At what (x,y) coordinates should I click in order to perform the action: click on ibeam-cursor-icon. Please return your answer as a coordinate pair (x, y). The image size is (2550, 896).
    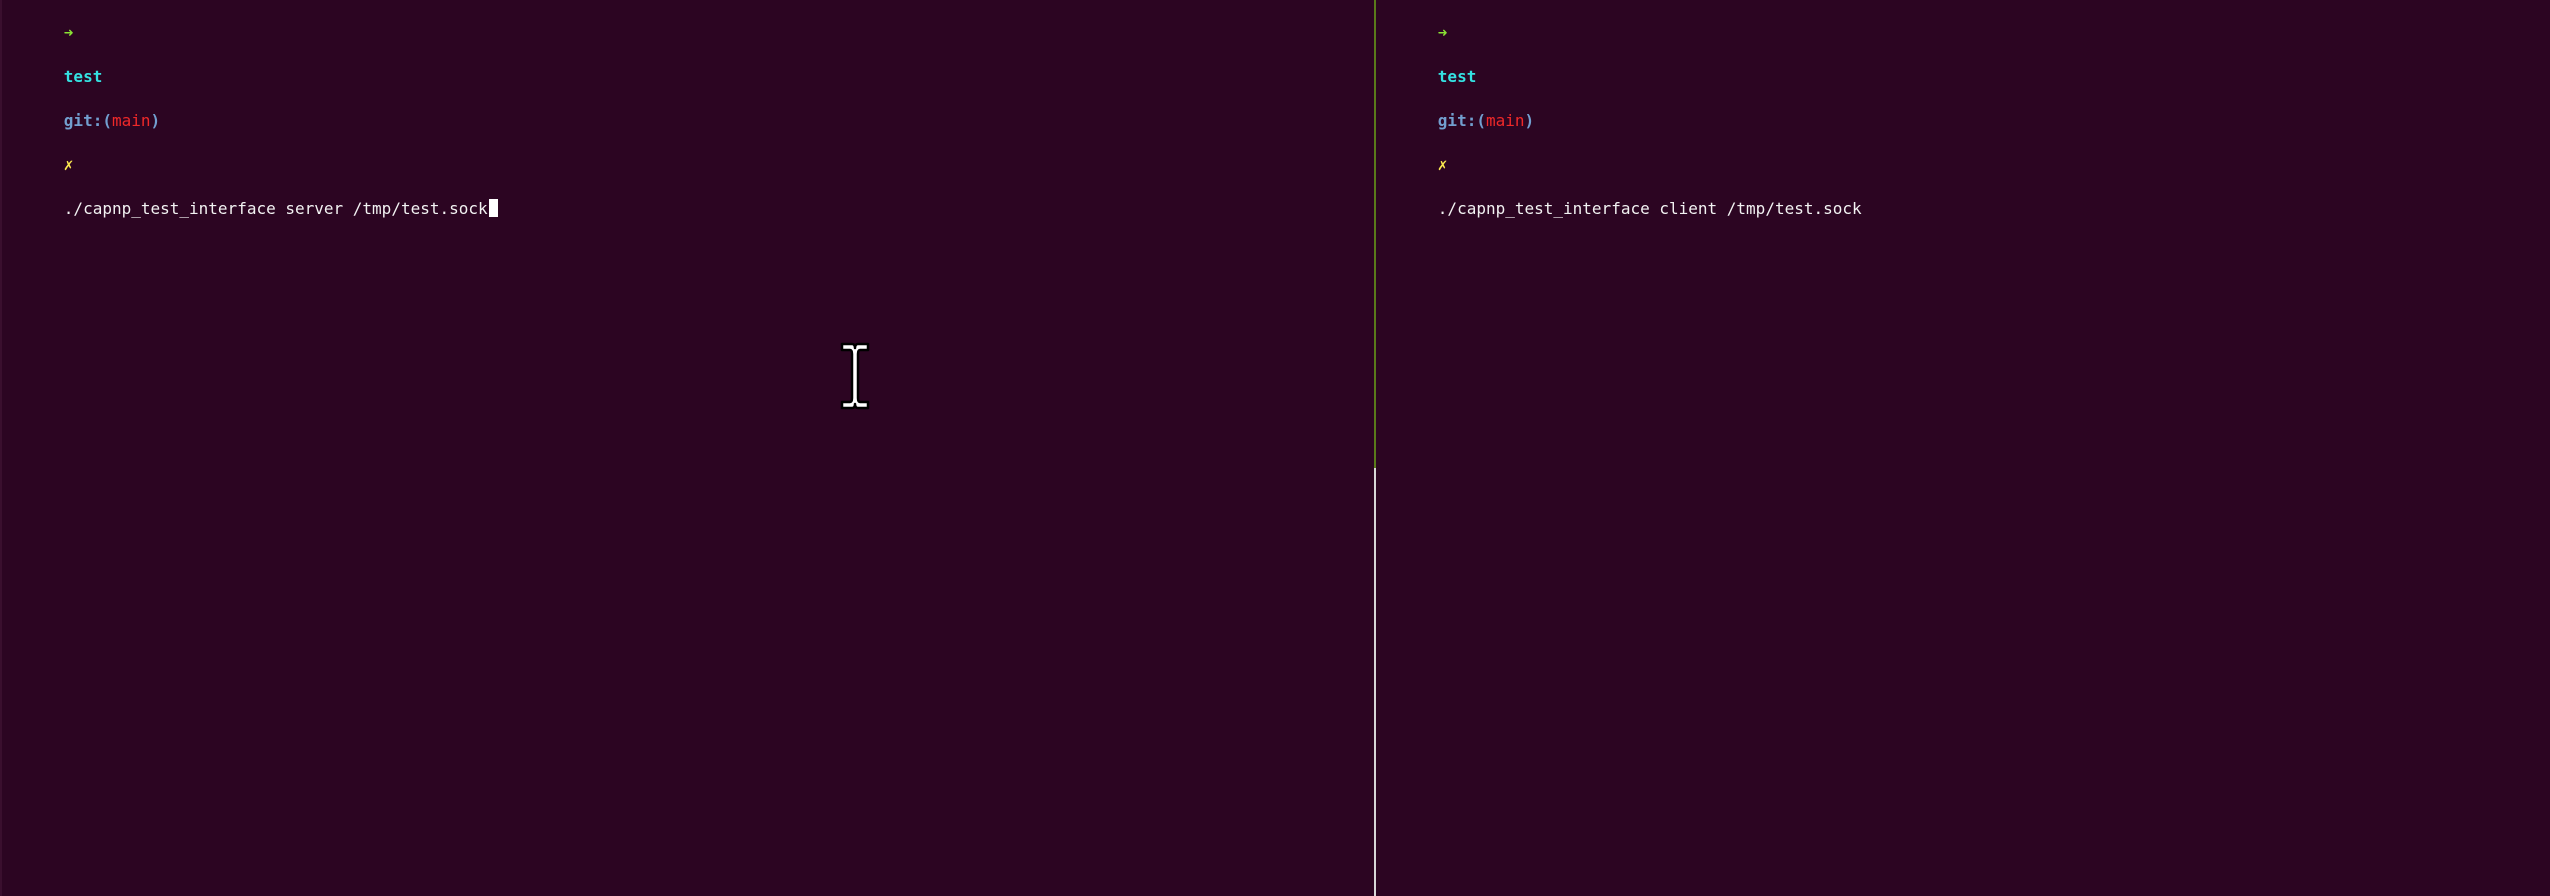
    Looking at the image, I should click on (855, 376).